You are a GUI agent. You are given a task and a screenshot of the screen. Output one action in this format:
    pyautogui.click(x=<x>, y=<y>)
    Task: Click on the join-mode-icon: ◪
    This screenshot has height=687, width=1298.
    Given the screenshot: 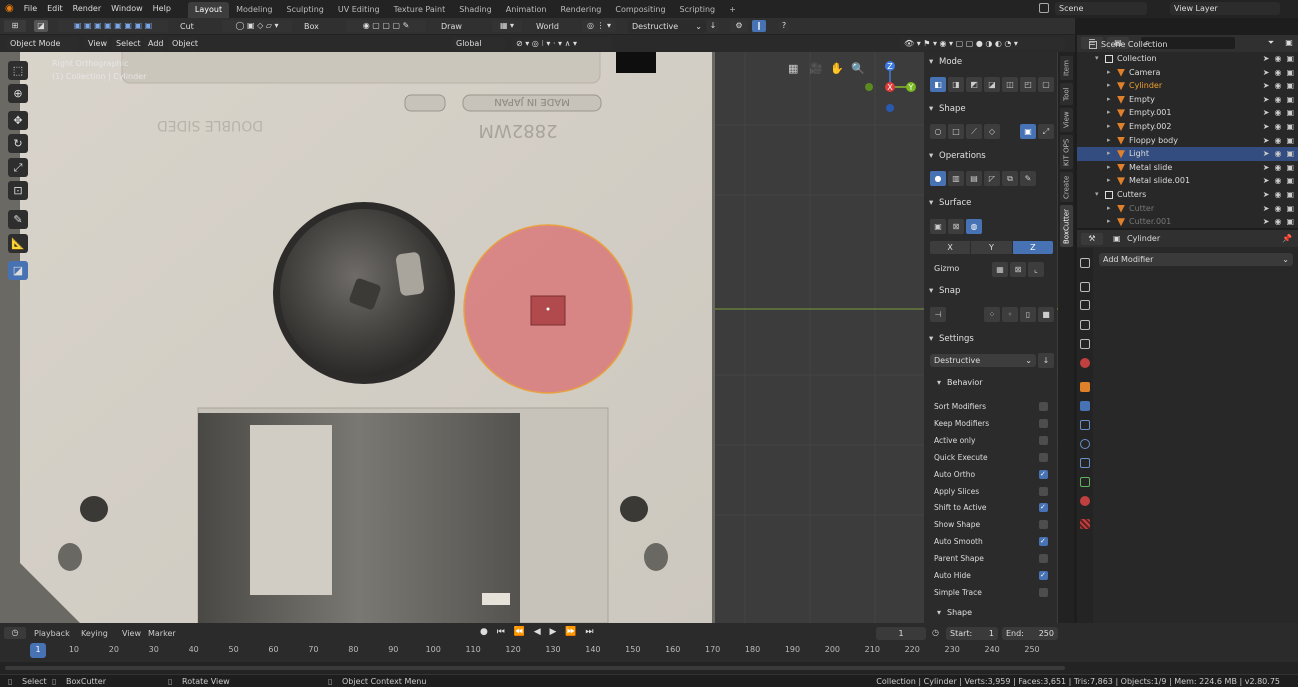 What is the action you would take?
    pyautogui.click(x=992, y=84)
    